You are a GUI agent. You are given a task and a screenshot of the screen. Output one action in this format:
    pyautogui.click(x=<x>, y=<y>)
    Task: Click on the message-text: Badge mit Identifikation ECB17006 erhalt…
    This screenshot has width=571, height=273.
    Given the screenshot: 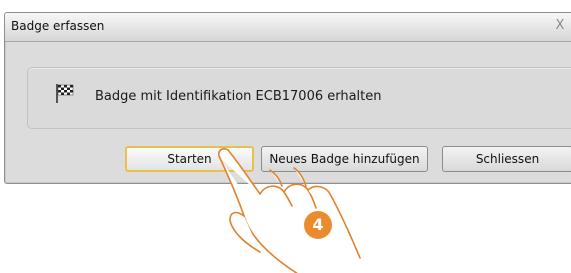 What is the action you would take?
    pyautogui.click(x=238, y=96)
    